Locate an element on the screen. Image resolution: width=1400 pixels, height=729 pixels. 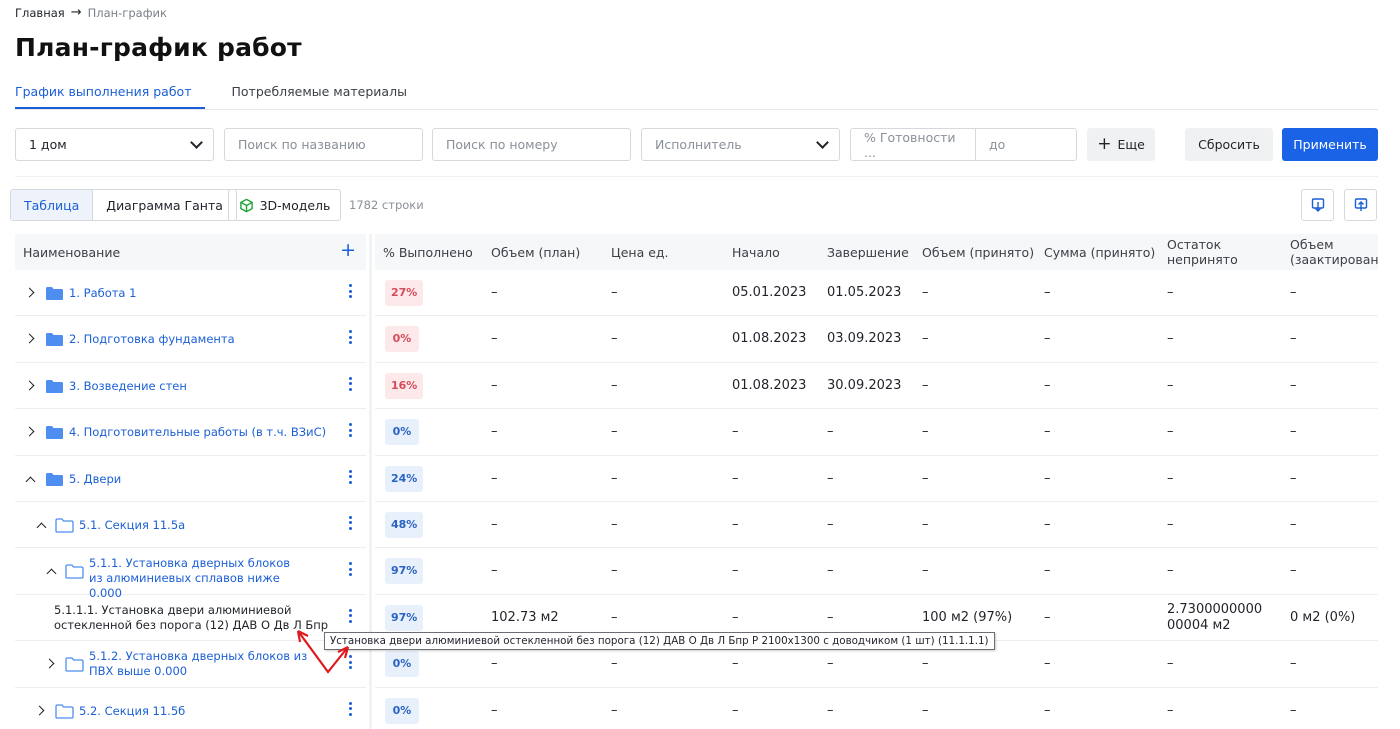
column-header: Объем (принято) is located at coordinates (978, 252).